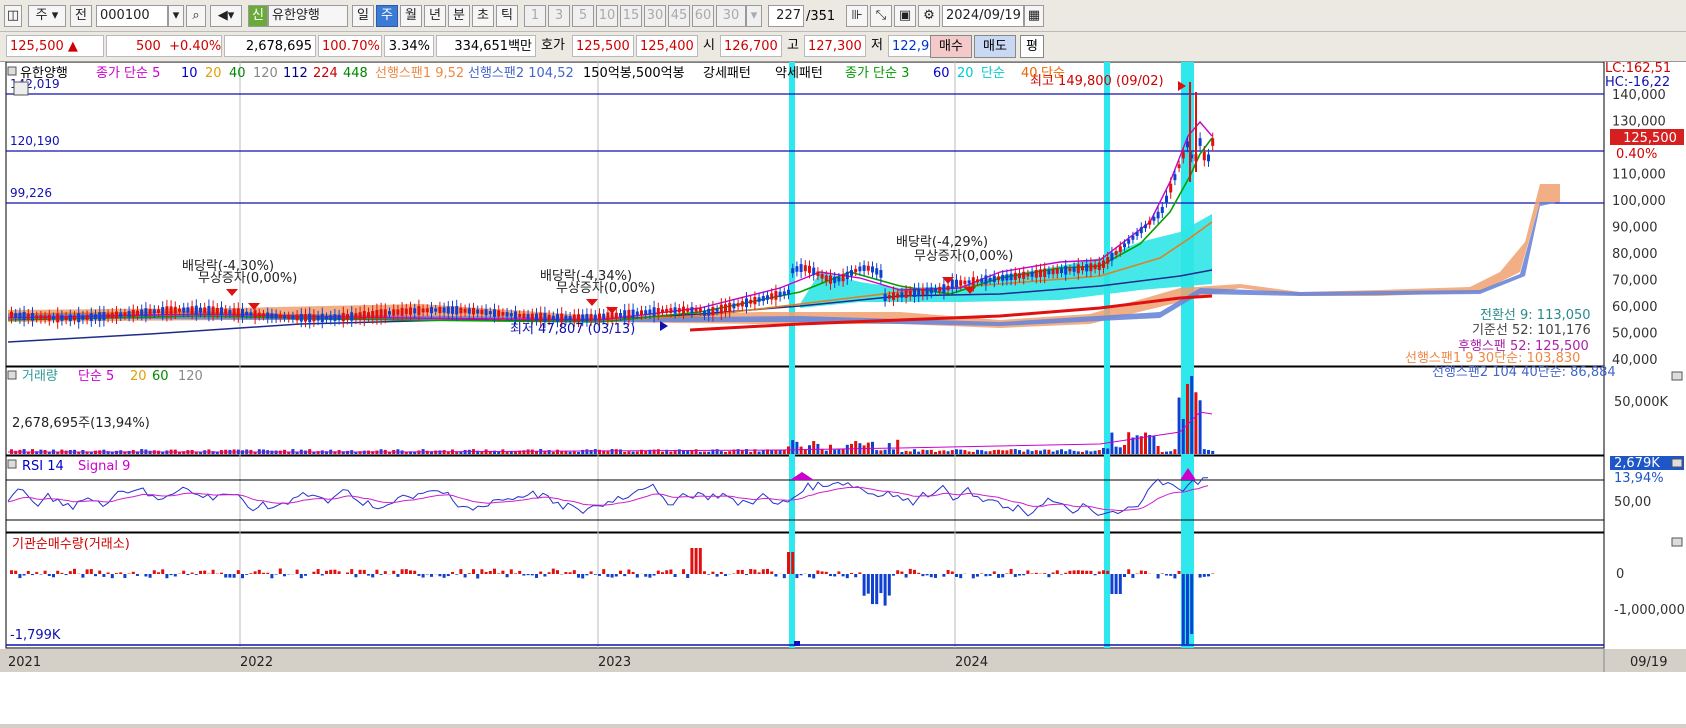 The width and height of the screenshot is (1686, 728). Describe the element at coordinates (754, 16) in the screenshot. I see `interval-dropdown-icon: ▾` at that location.